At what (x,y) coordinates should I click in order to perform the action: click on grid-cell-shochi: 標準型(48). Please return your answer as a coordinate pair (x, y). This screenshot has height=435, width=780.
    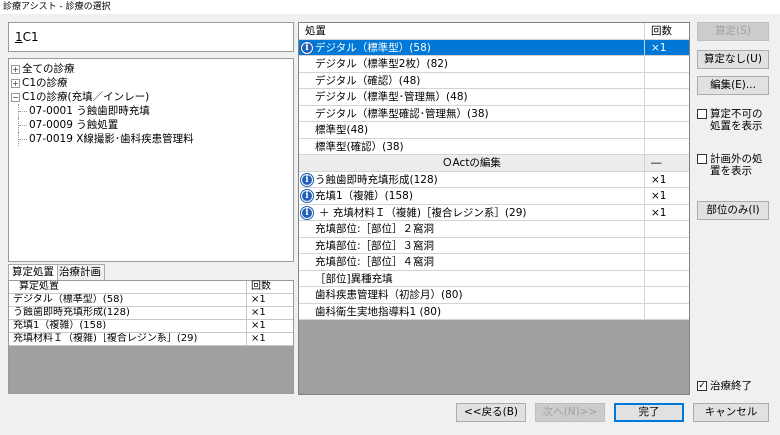
    Looking at the image, I should click on (472, 130).